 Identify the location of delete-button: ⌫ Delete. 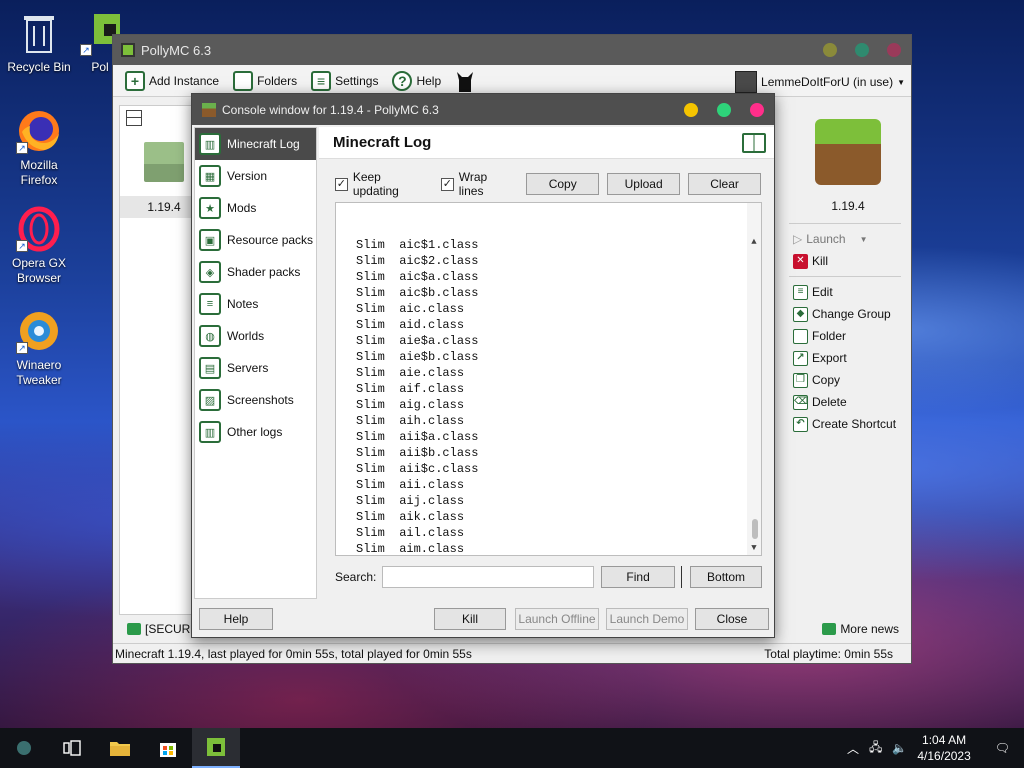
(848, 402).